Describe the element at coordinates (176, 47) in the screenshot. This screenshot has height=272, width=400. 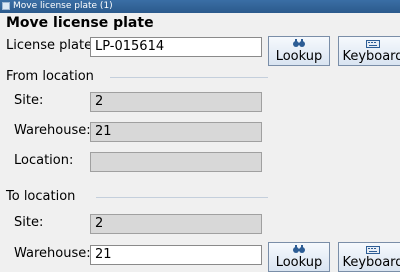
I see `license-plate-input: LP-015614` at that location.